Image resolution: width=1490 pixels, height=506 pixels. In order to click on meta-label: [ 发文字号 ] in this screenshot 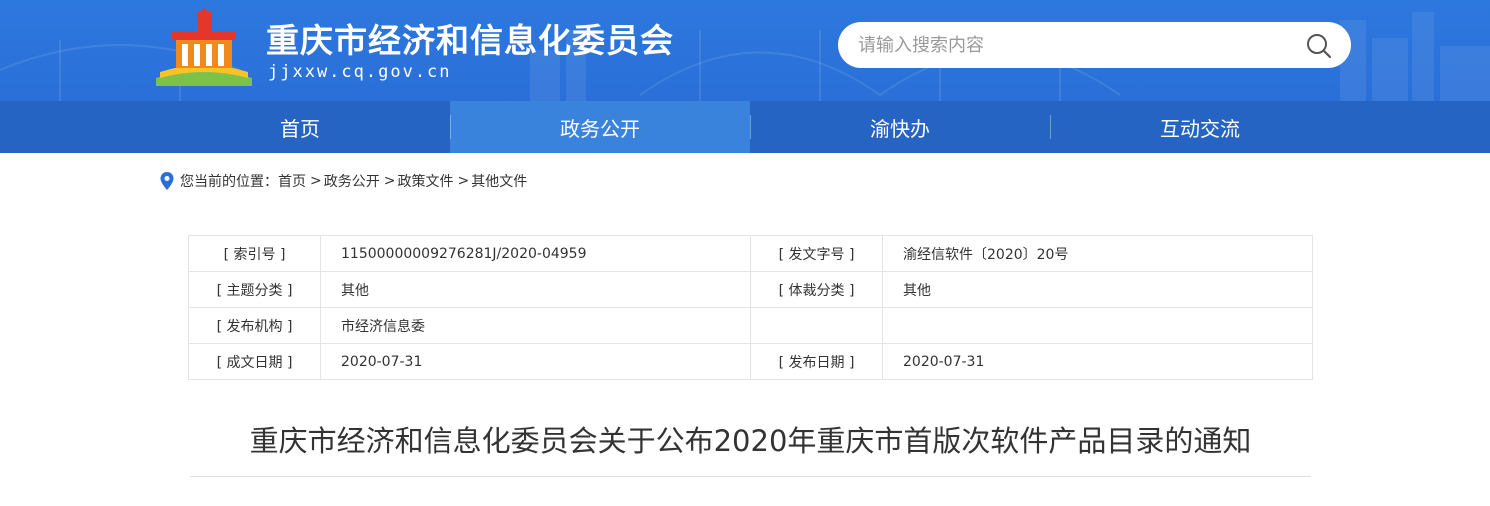, I will do `click(816, 253)`.